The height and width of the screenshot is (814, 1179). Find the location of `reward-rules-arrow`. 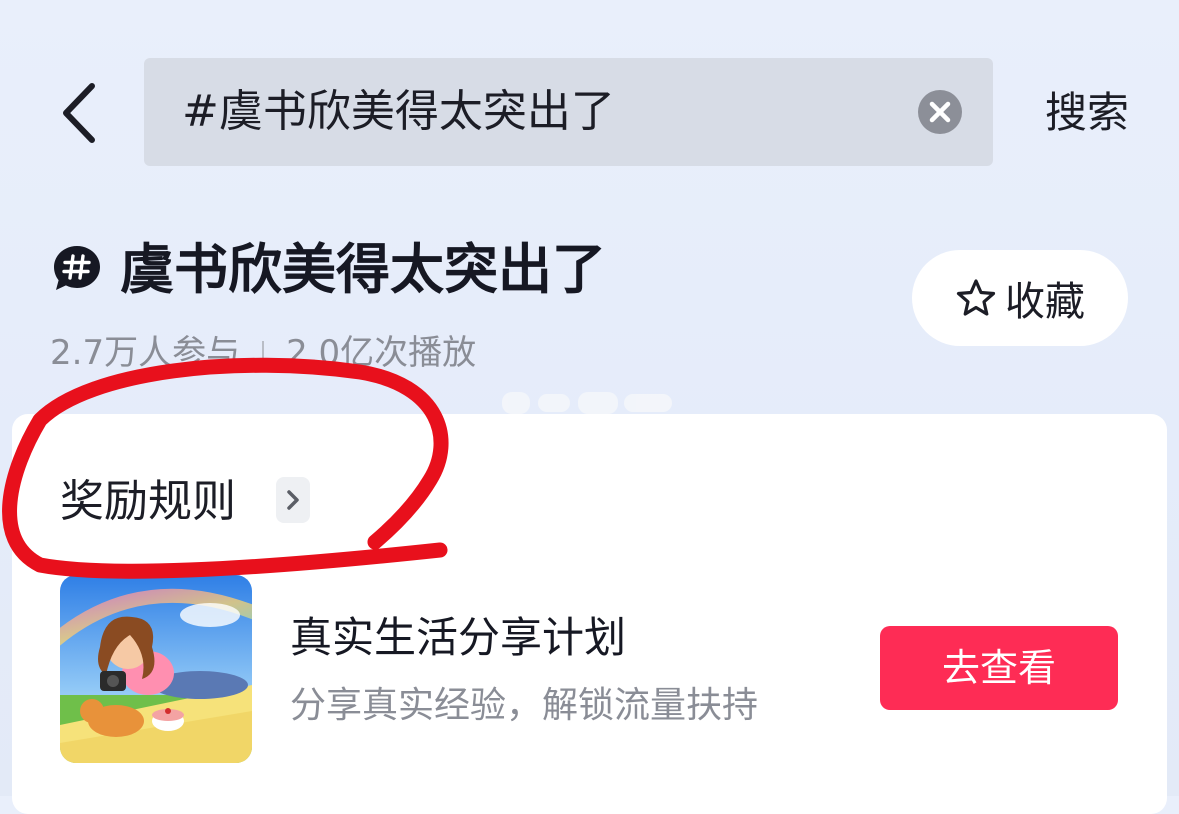

reward-rules-arrow is located at coordinates (293, 500).